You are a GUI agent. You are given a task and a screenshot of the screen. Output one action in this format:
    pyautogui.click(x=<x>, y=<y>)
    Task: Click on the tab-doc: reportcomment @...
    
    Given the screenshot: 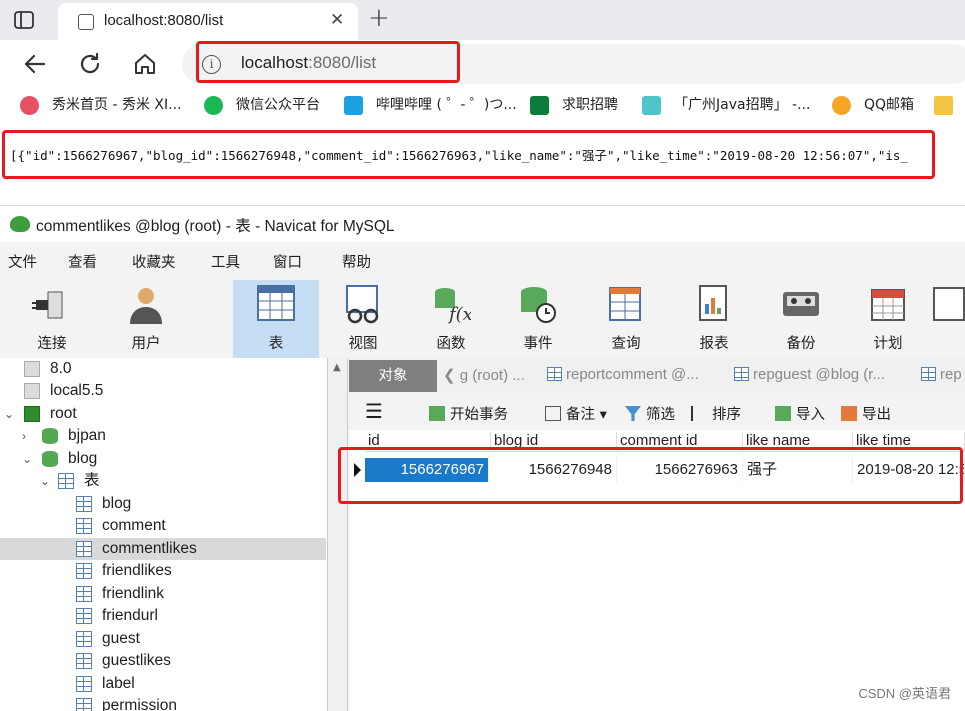 What is the action you would take?
    pyautogui.click(x=623, y=374)
    